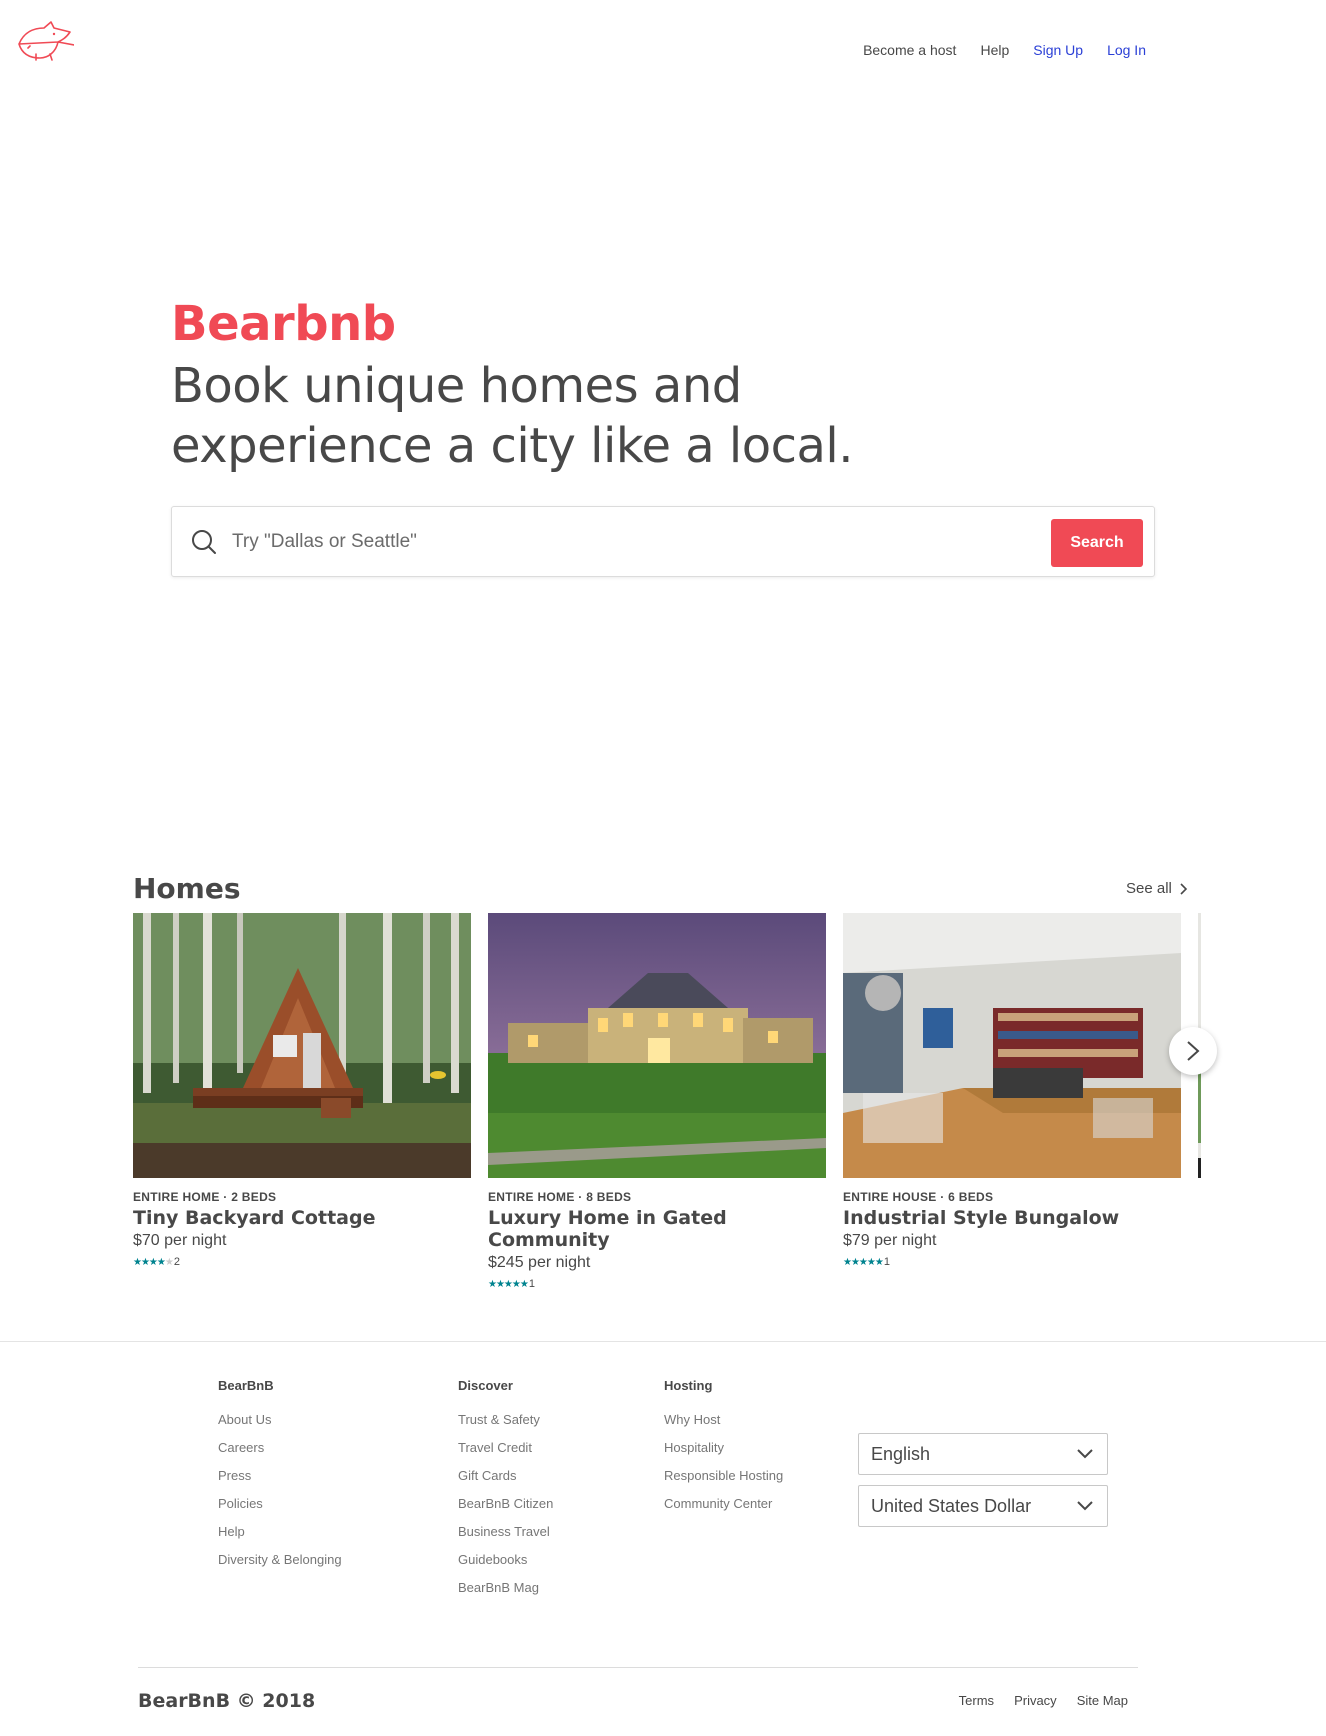 Image resolution: width=1326 pixels, height=1736 pixels. I want to click on search-button: Search, so click(1097, 543).